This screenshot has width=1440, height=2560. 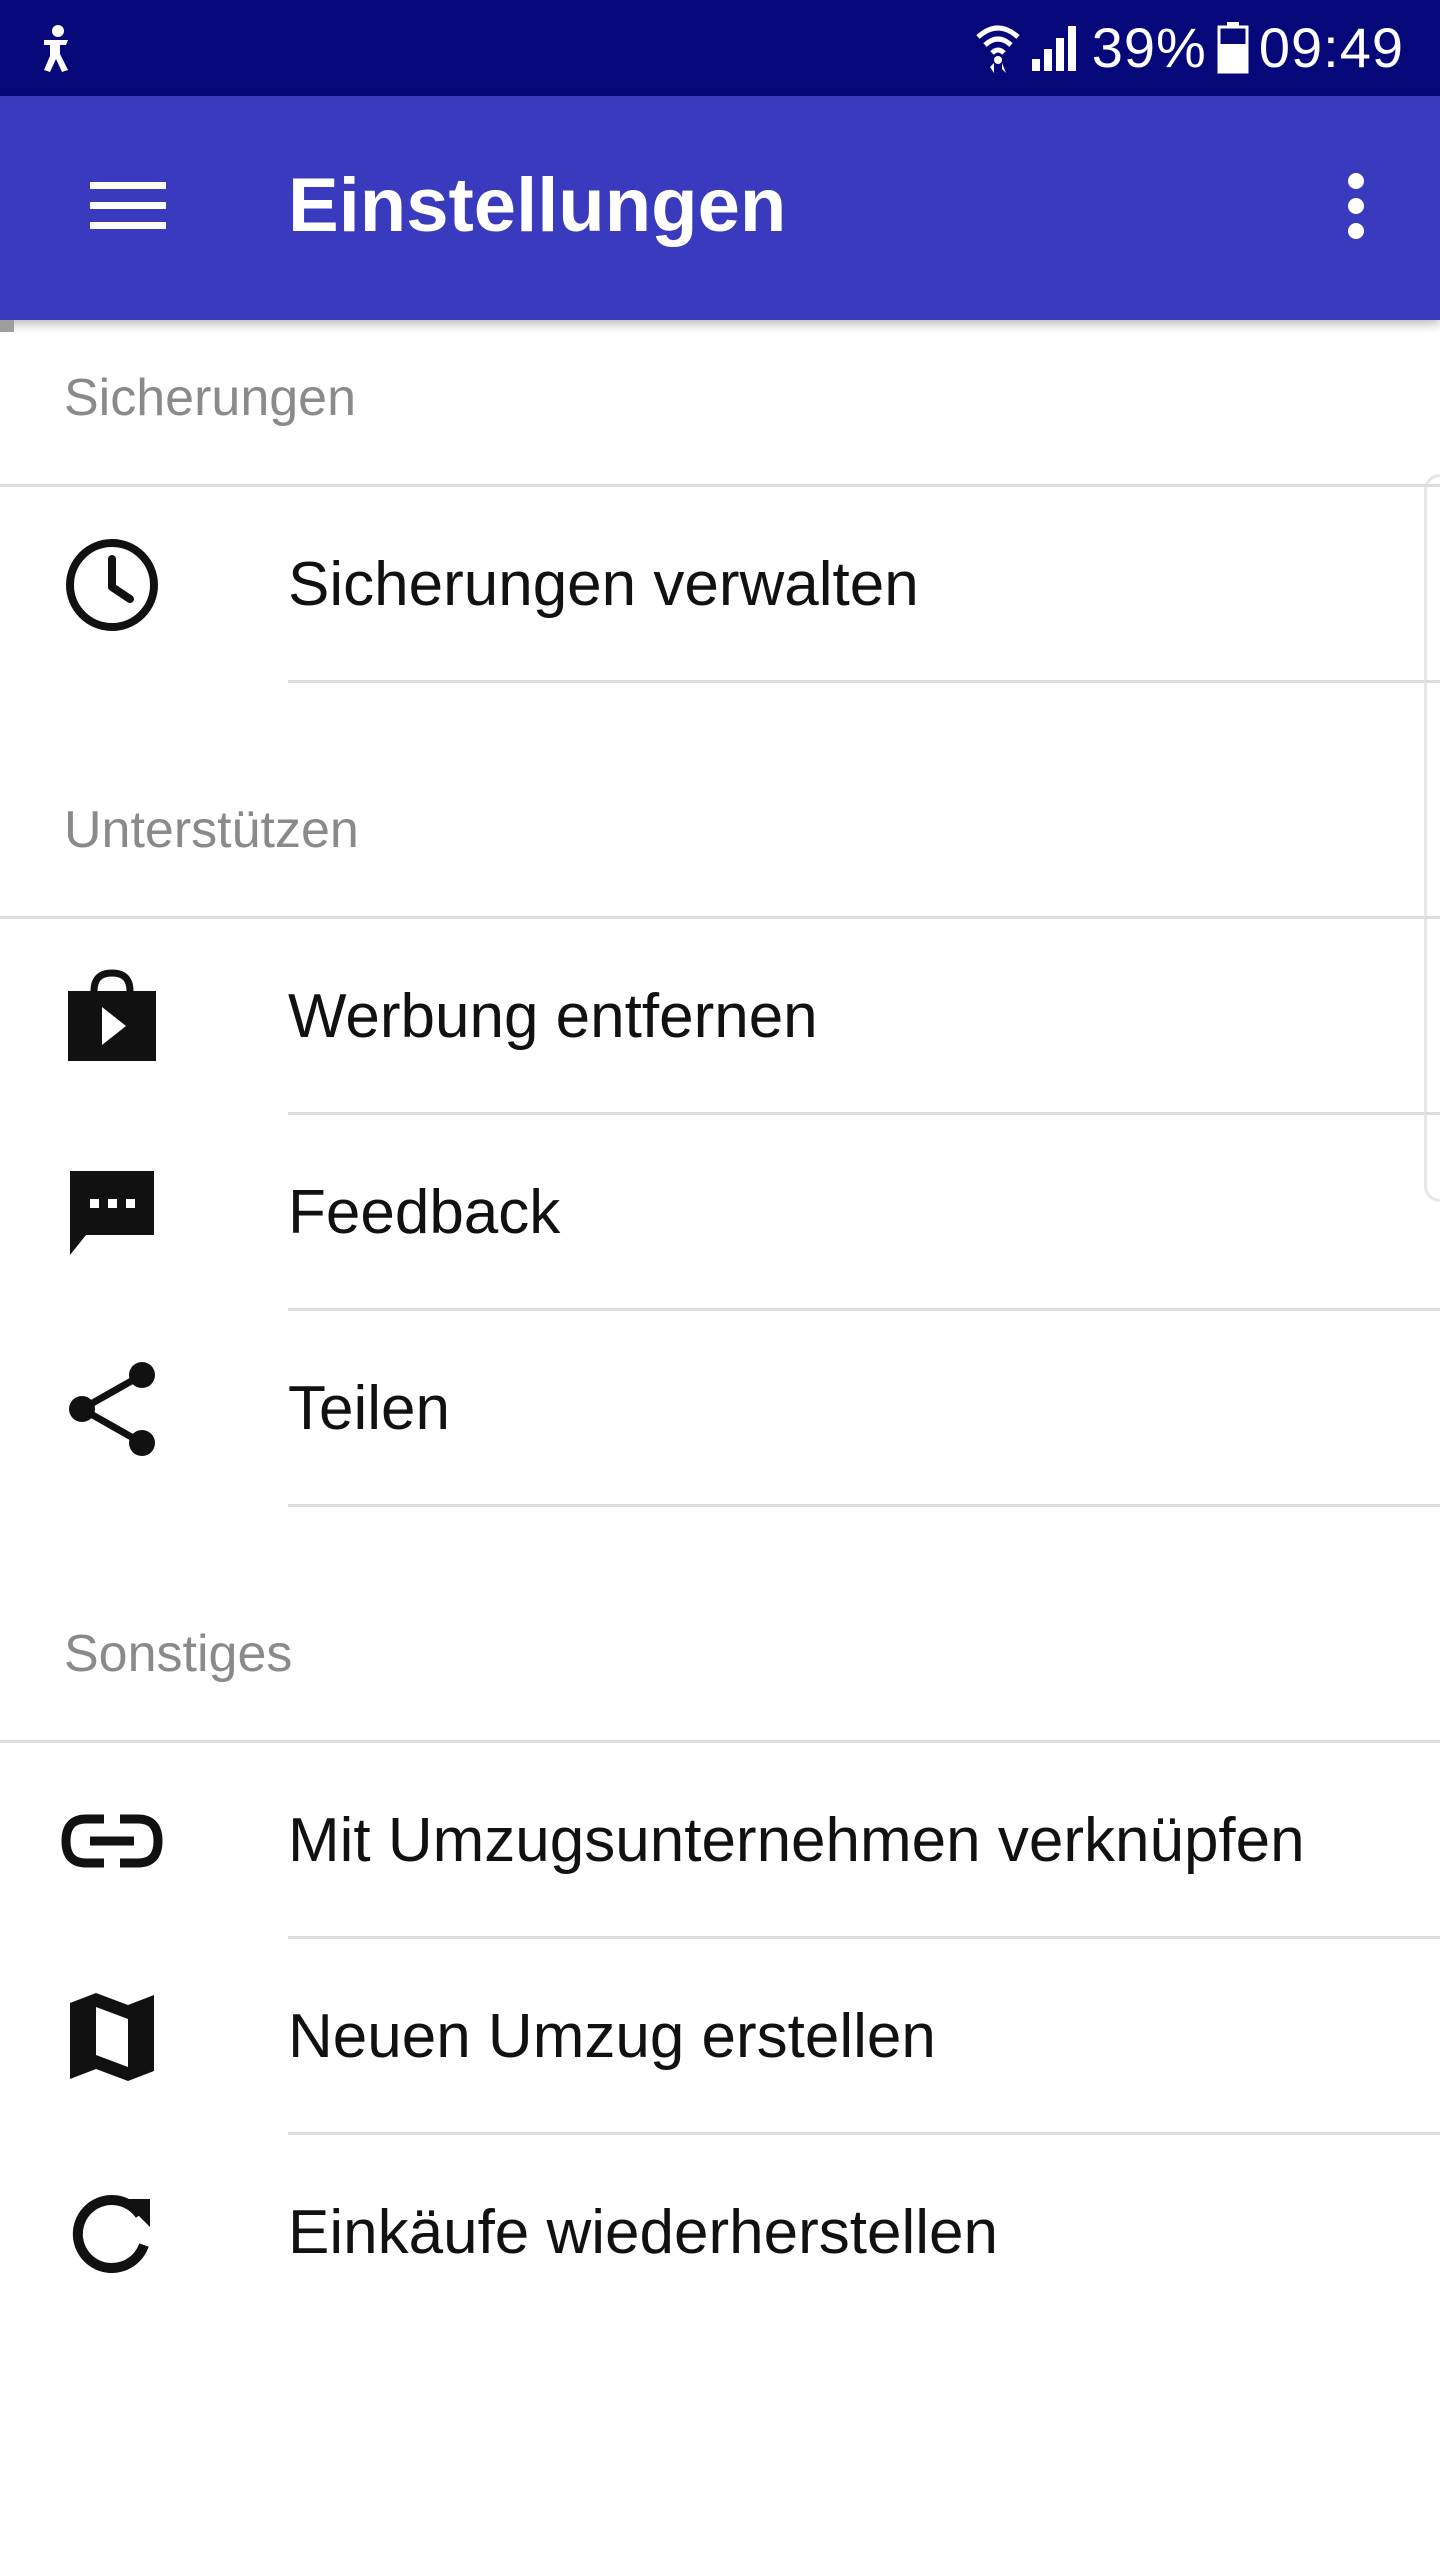 What do you see at coordinates (720, 404) in the screenshot?
I see `section-header-sicherungen: Sicherungen` at bounding box center [720, 404].